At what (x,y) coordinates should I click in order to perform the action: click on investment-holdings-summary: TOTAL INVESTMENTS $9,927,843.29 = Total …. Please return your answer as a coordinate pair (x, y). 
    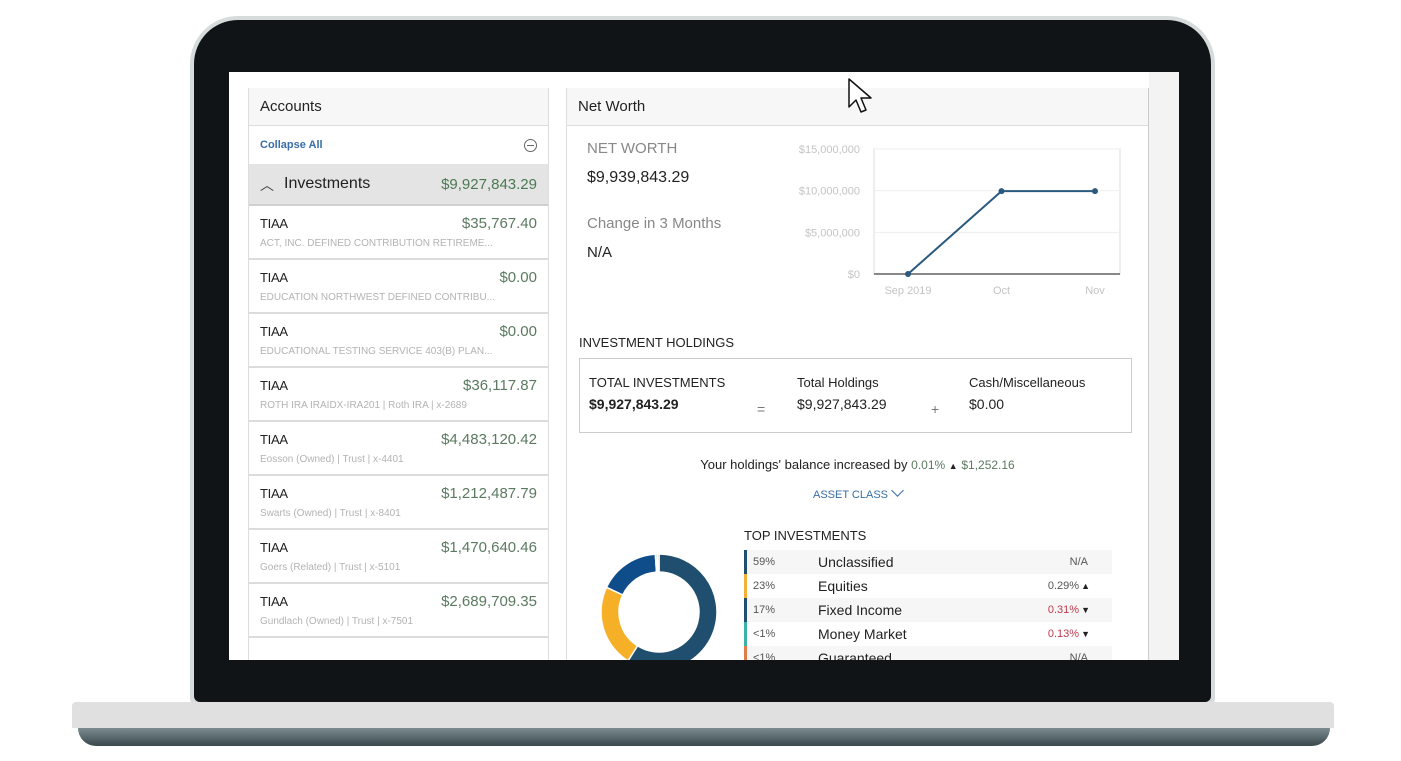
    Looking at the image, I should click on (855, 395).